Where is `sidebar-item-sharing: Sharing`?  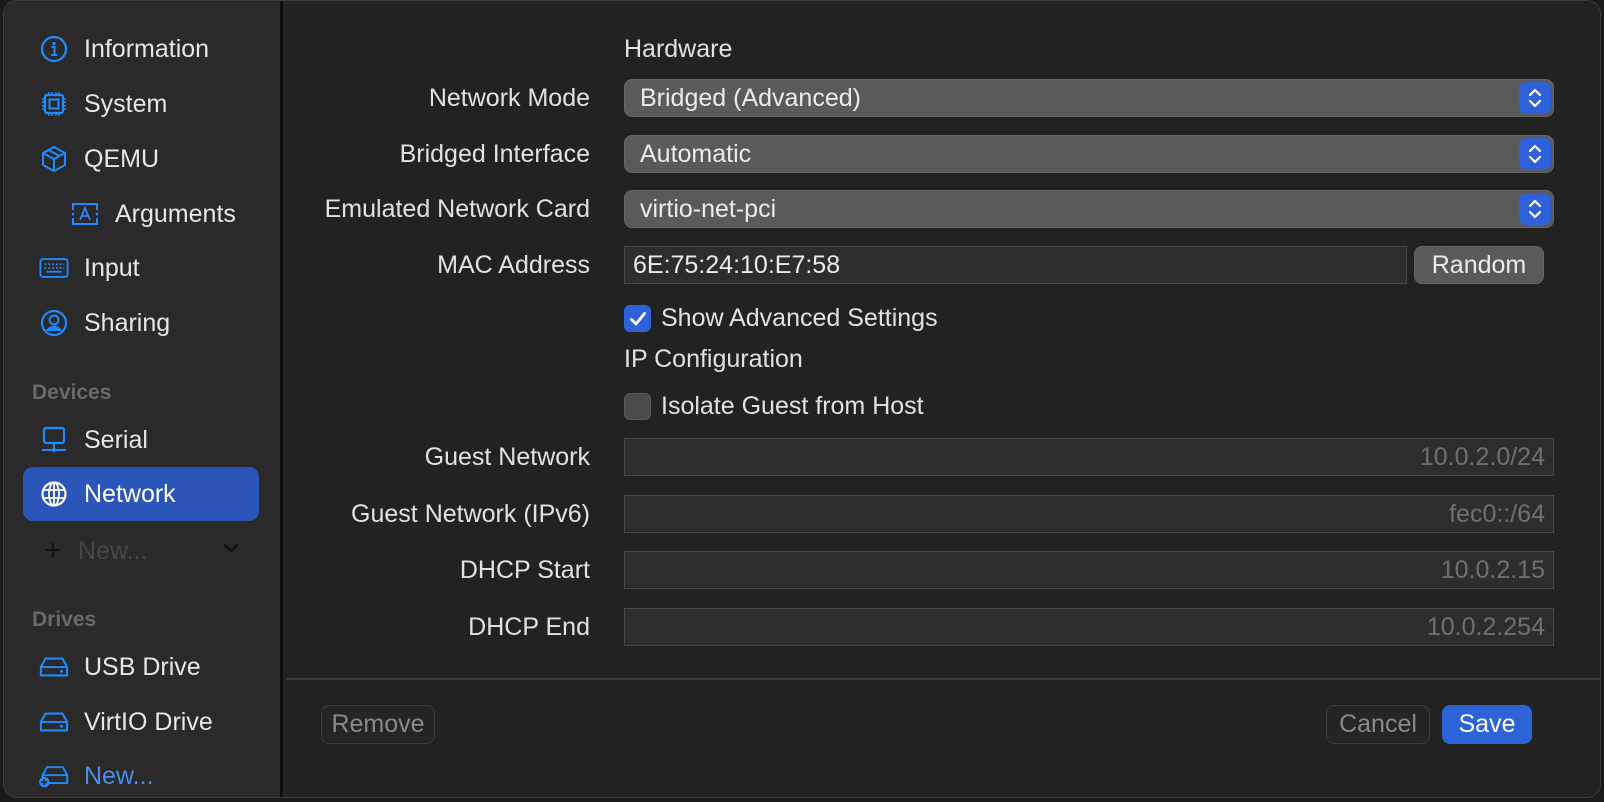
sidebar-item-sharing: Sharing is located at coordinates (141, 323).